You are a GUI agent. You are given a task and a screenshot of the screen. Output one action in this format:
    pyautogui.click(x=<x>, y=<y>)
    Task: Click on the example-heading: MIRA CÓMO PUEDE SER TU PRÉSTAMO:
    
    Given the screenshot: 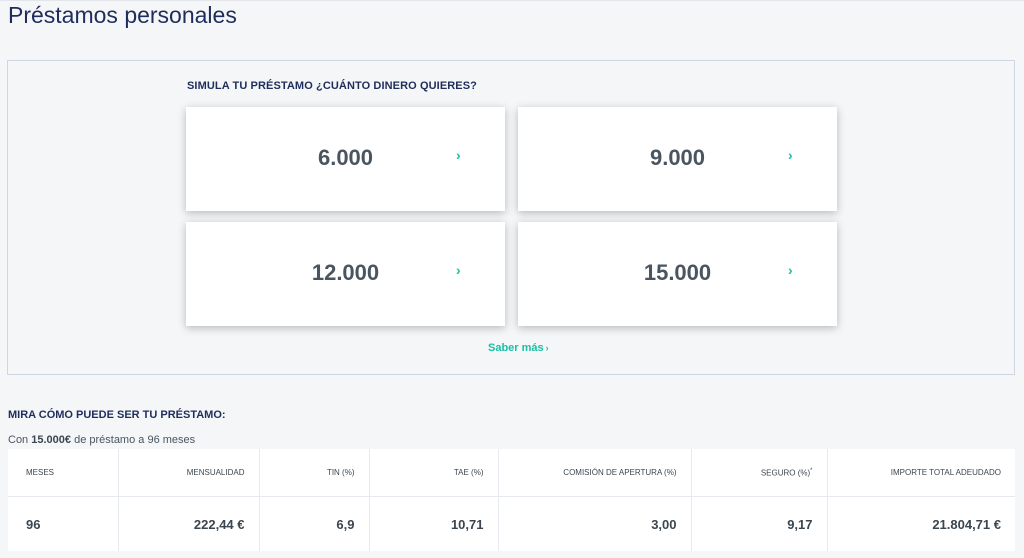 What is the action you would take?
    pyautogui.click(x=117, y=415)
    